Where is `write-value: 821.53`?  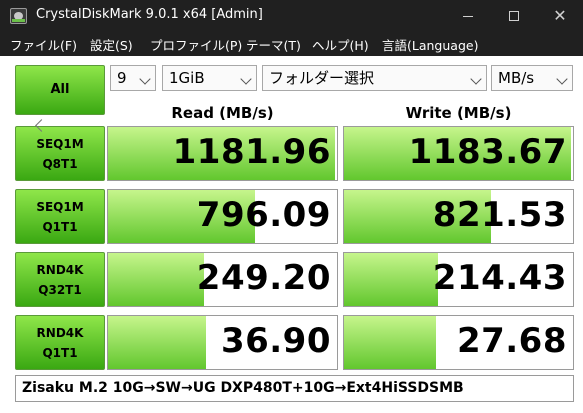 write-value: 821.53 is located at coordinates (499, 215).